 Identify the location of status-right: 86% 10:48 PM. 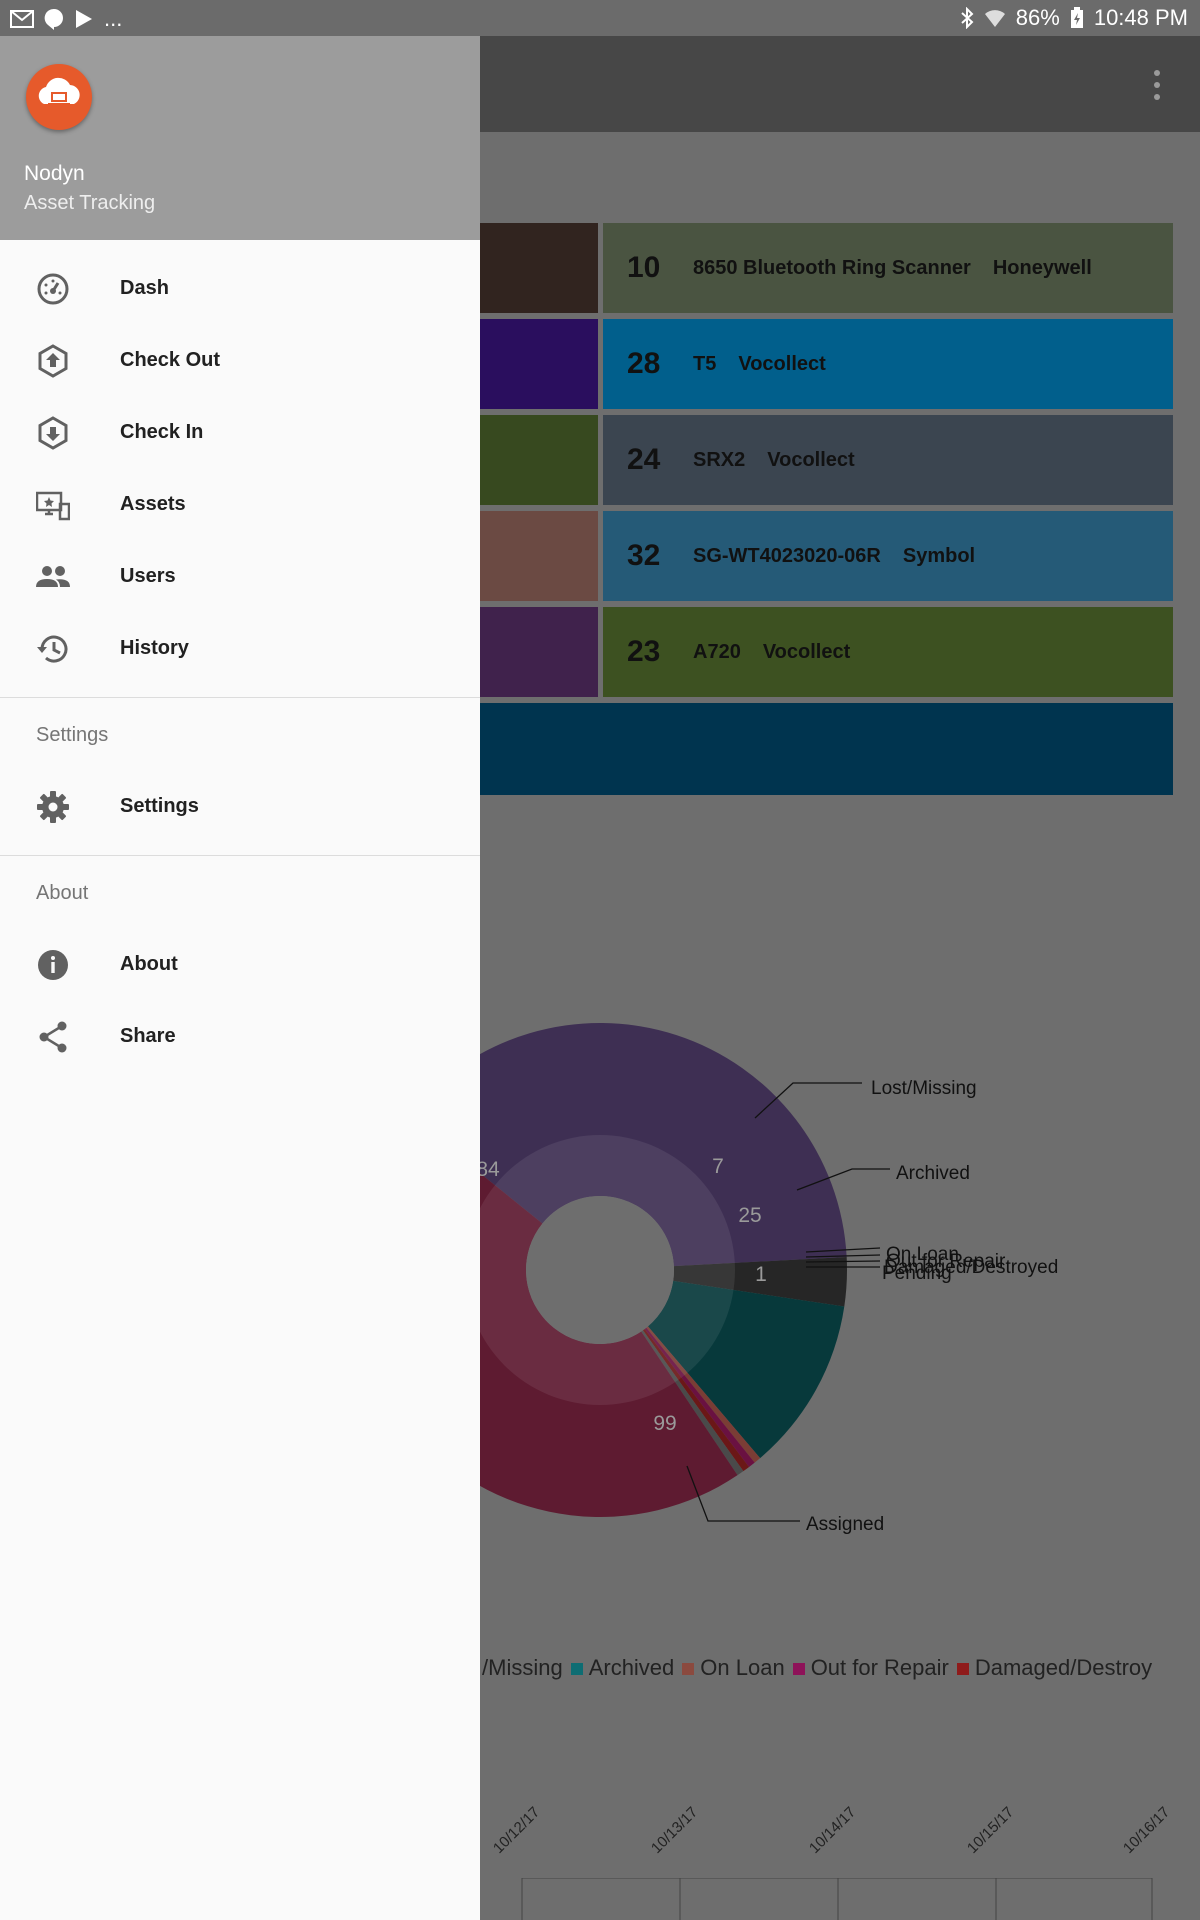
(1074, 18).